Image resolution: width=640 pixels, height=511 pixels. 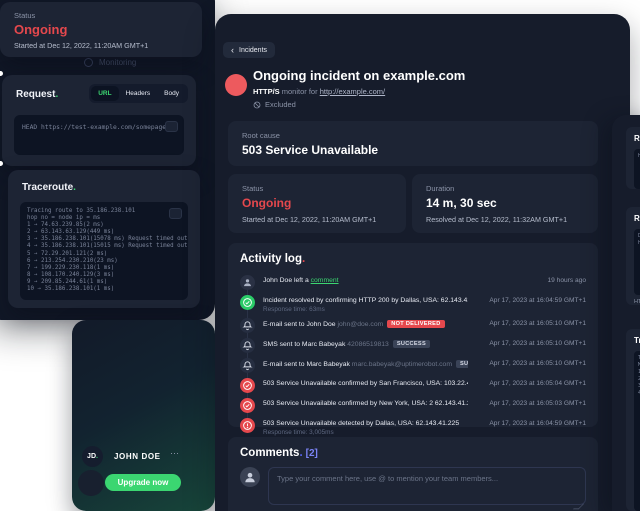 I want to click on response-time-text: Response time: 63ms, so click(x=294, y=309).